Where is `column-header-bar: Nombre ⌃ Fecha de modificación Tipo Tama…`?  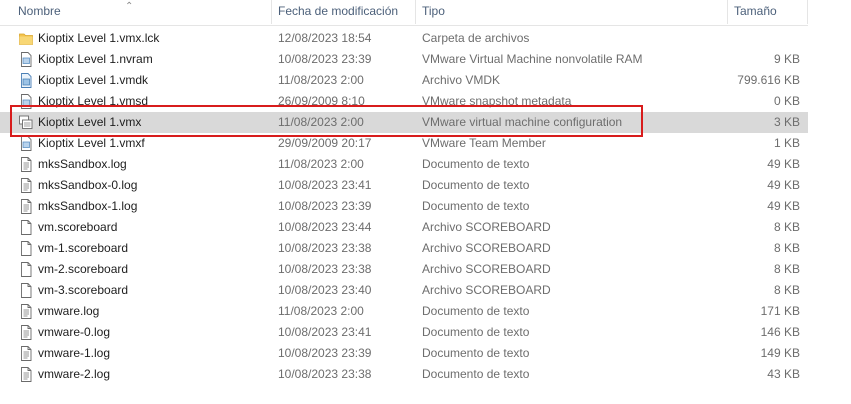 column-header-bar: Nombre ⌃ Fecha de modificación Tipo Tama… is located at coordinates (404, 13).